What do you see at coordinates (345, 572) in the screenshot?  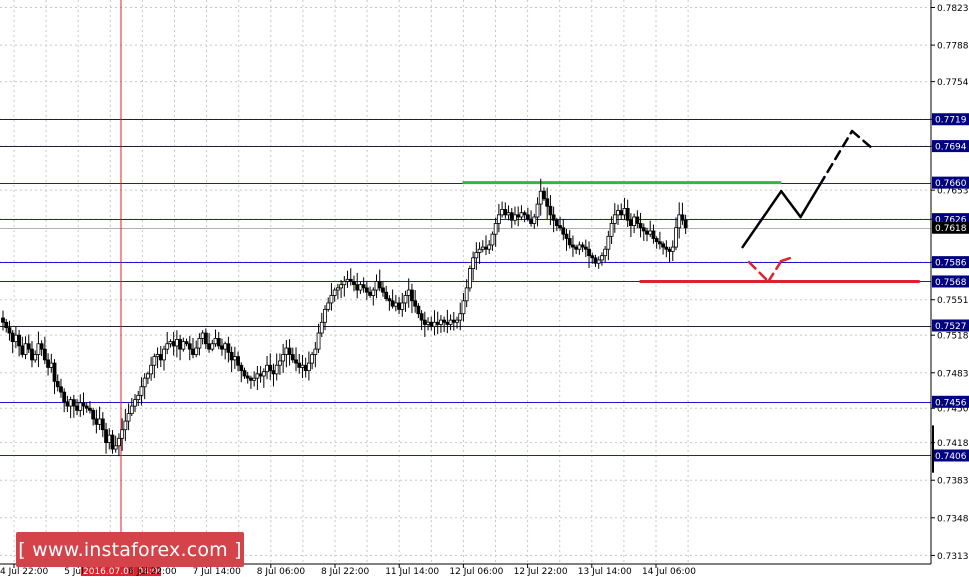 I see `x-tick-label: 8 Jul 22:00` at bounding box center [345, 572].